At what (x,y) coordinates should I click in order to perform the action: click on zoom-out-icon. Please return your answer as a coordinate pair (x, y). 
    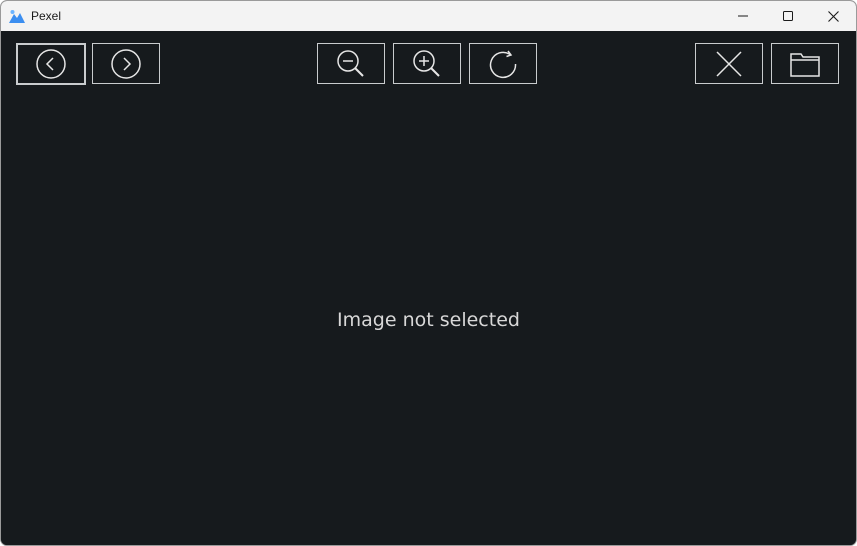
    Looking at the image, I should click on (351, 64).